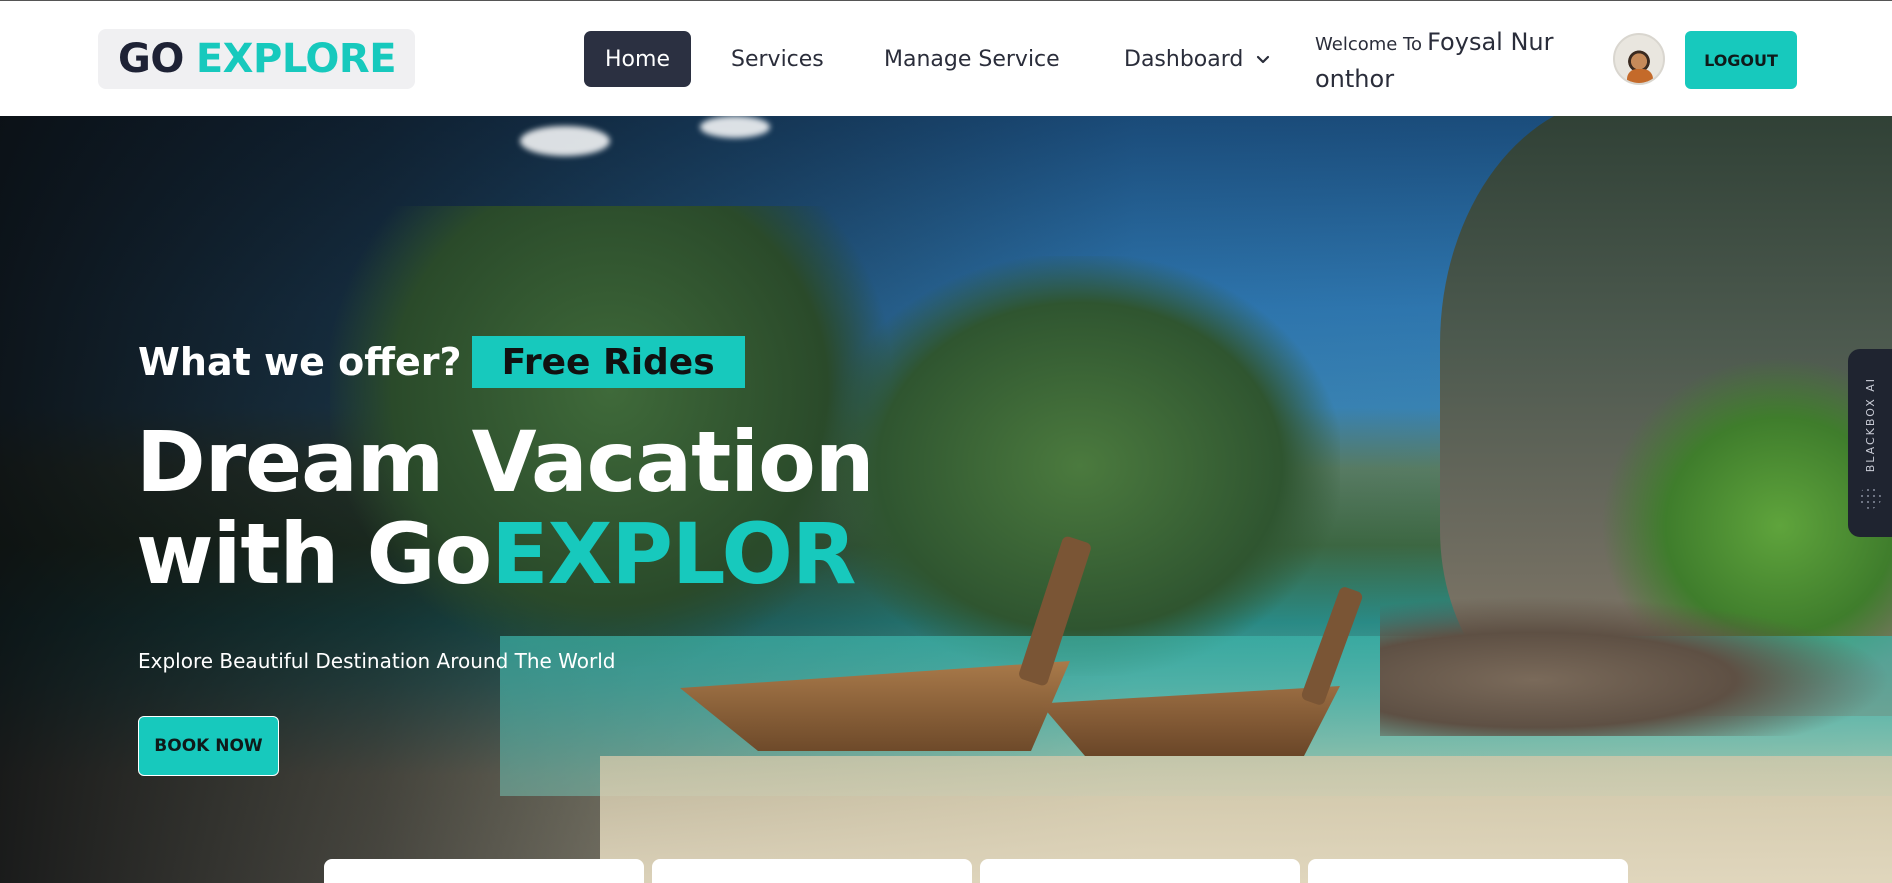  What do you see at coordinates (314, 554) in the screenshot?
I see `headline-line2-prefix: with Go` at bounding box center [314, 554].